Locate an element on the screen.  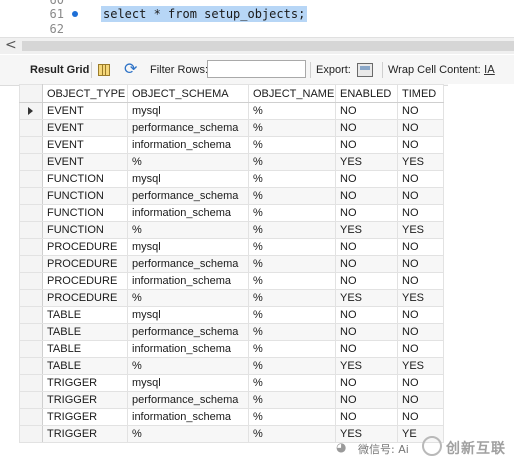
table-row: EVENT information_schema% NO NO is located at coordinates (231, 145).